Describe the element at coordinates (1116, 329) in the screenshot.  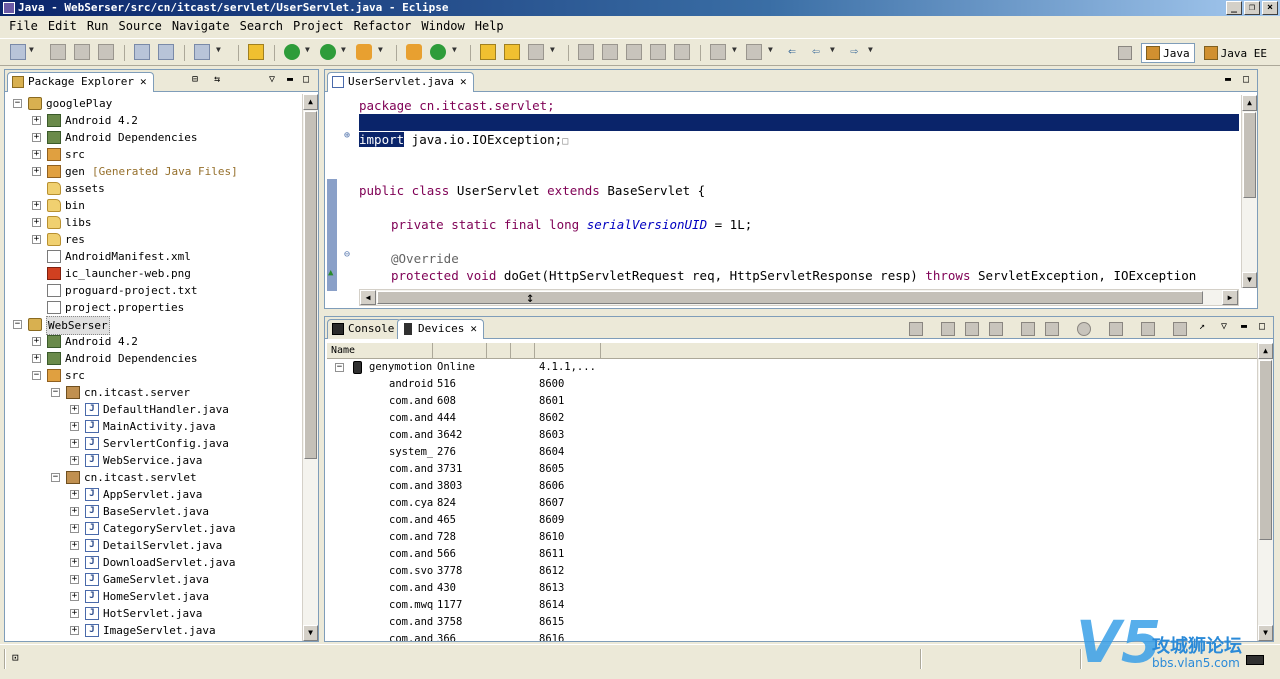
I see `screen-capture-icon` at that location.